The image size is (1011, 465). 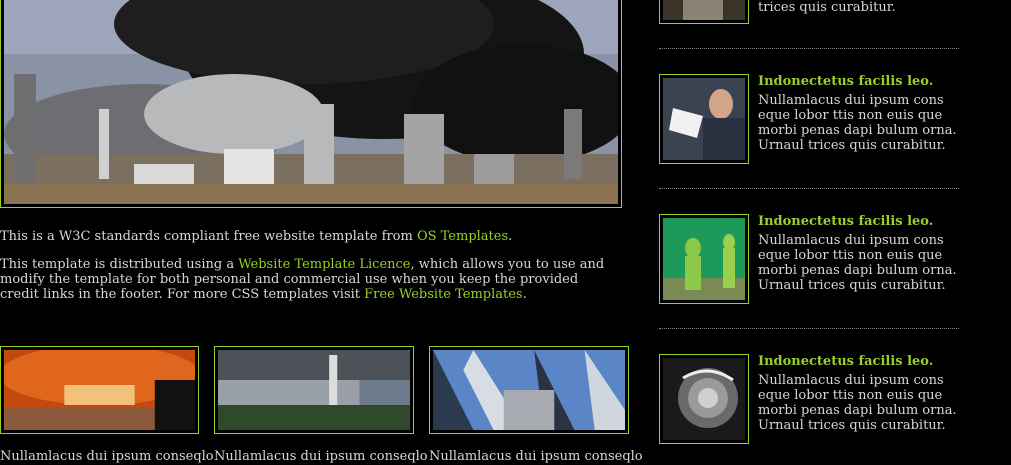 I want to click on sidebar-thumb-figures, so click(x=704, y=259).